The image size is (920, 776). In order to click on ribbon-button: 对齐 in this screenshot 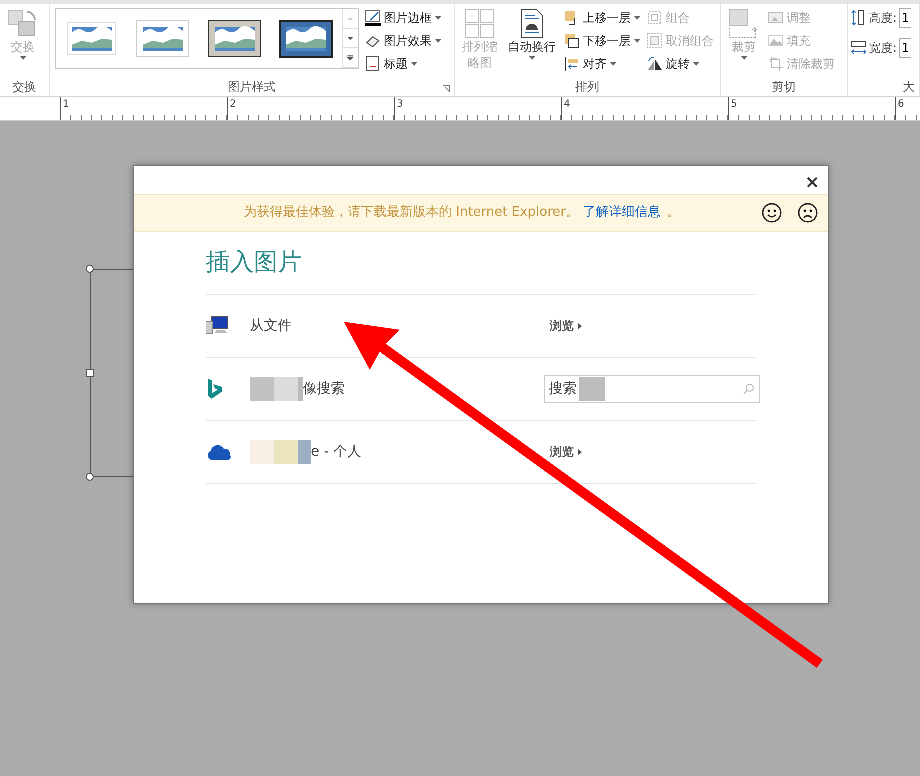, I will do `click(602, 64)`.